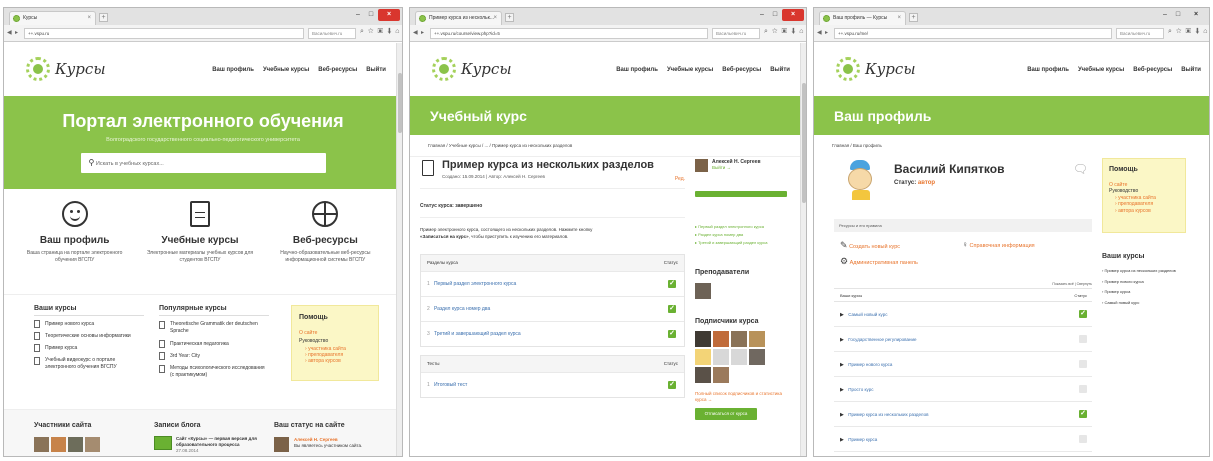 This screenshot has width=1213, height=461. What do you see at coordinates (963, 364) in the screenshot?
I see `table-row: ▶ Пример нового курса✓` at bounding box center [963, 364].